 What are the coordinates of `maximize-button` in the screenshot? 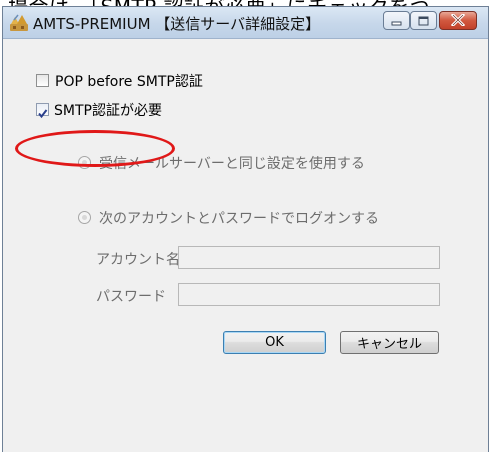 It's located at (423, 20).